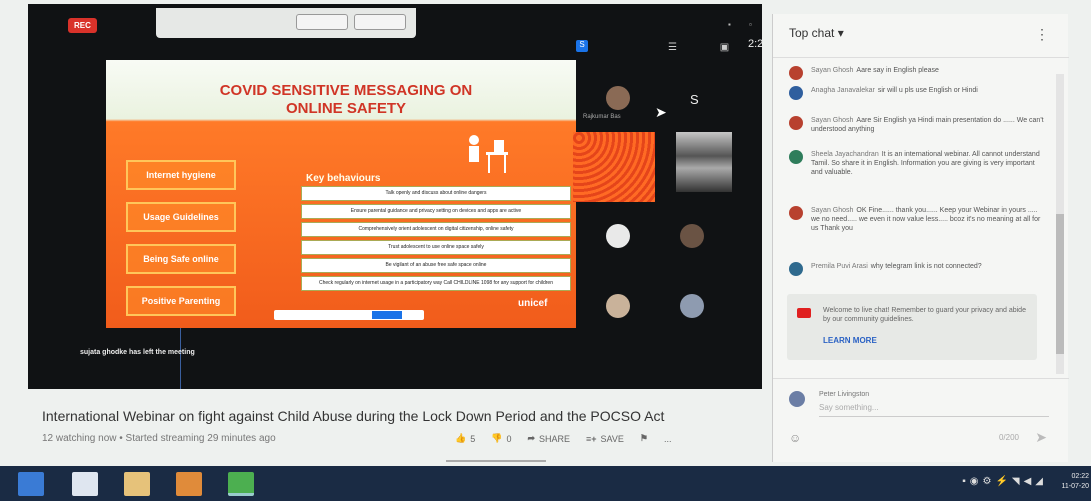 The height and width of the screenshot is (501, 1091). Describe the element at coordinates (241, 484) in the screenshot. I see `chrome-icon` at that location.